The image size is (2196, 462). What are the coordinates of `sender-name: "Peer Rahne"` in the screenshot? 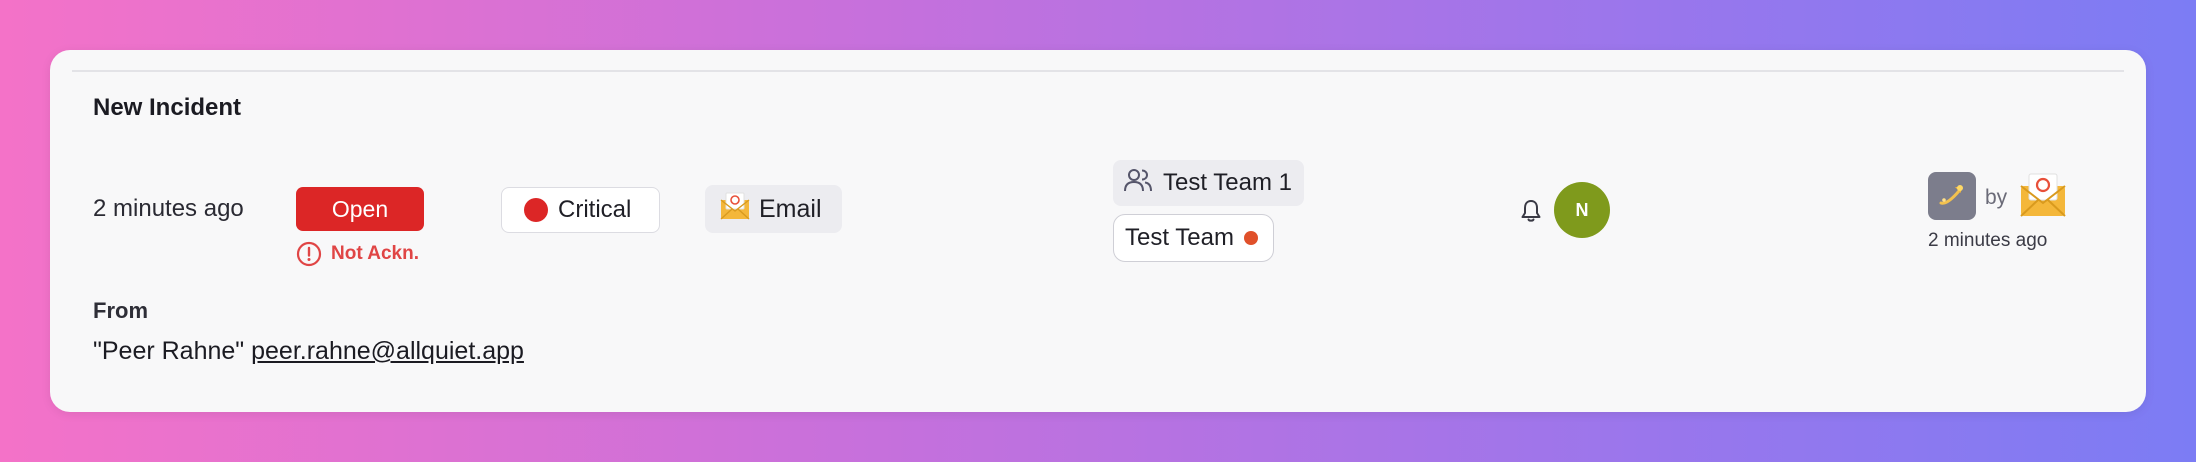 It's located at (169, 351).